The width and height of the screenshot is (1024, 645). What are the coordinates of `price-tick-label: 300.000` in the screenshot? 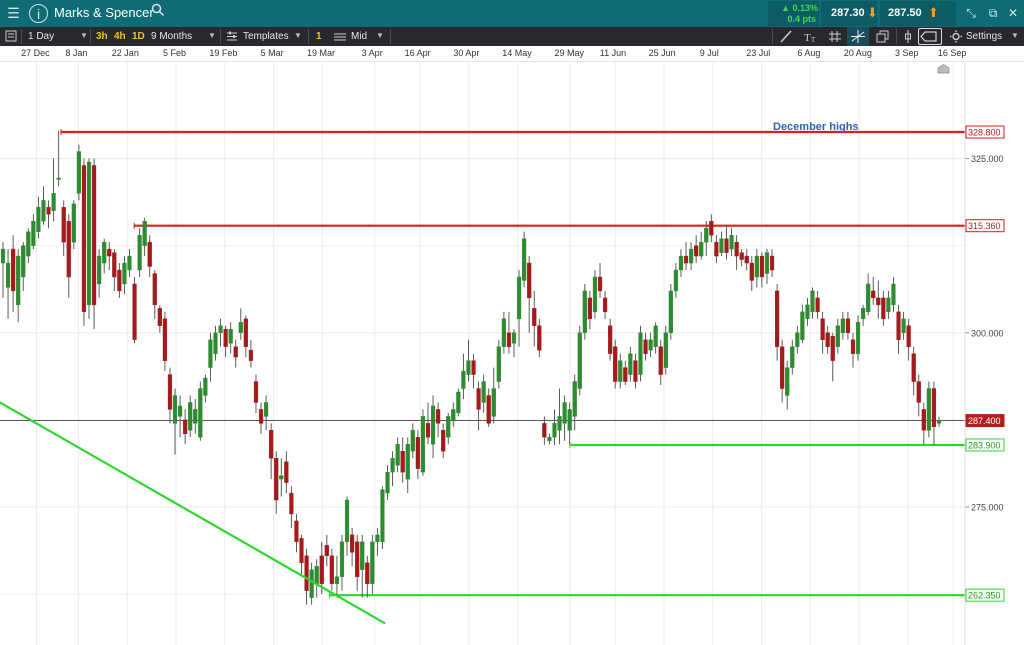 It's located at (987, 333).